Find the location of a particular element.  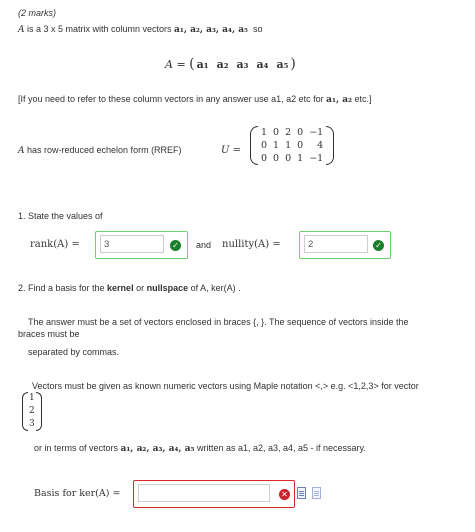

example-vector-entry: 3 is located at coordinates (32, 424).